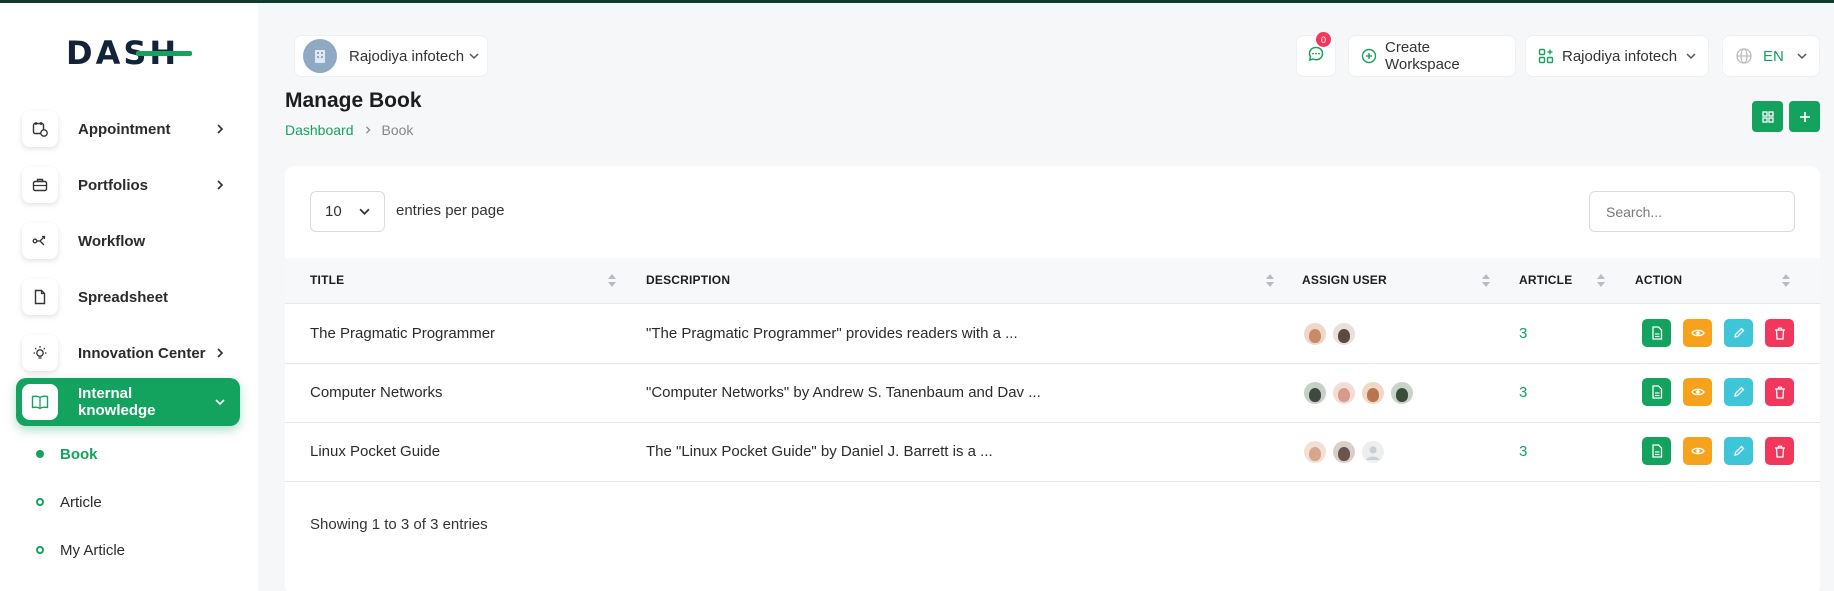  I want to click on grid-view-button, so click(1767, 116).